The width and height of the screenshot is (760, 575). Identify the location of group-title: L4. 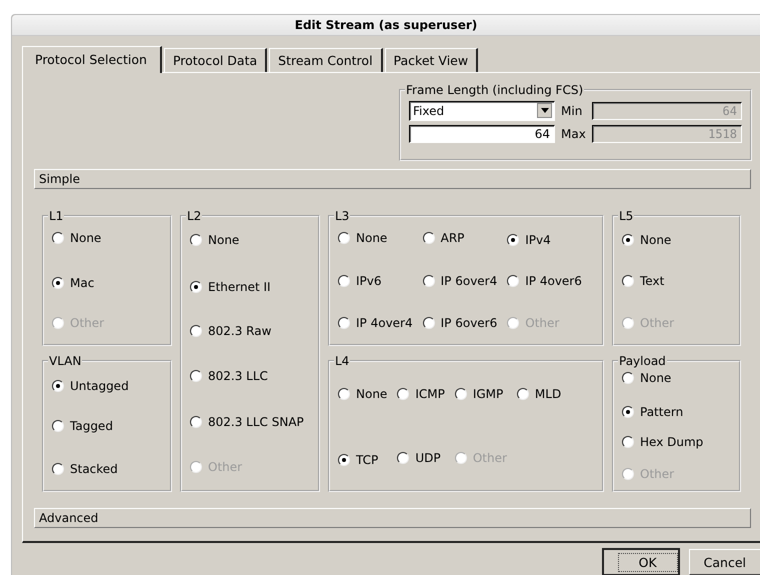
(342, 361).